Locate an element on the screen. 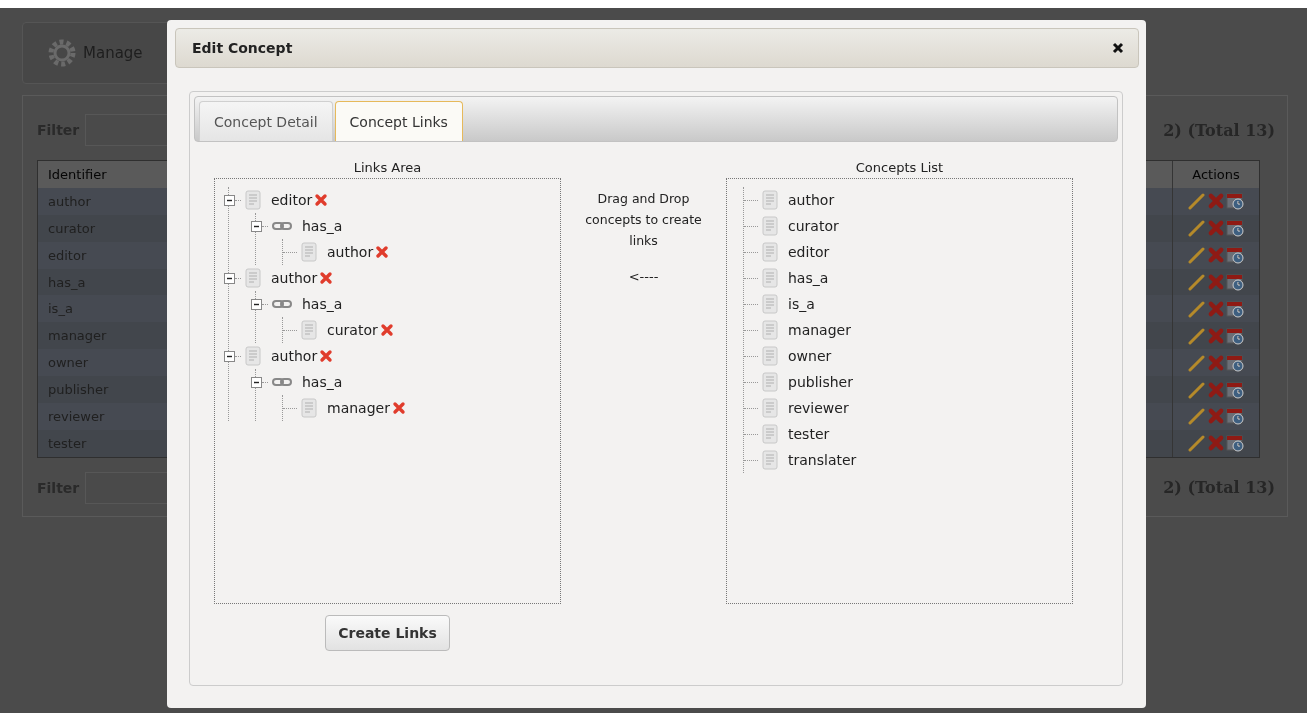 This screenshot has width=1307, height=713. concept-item: has_a is located at coordinates (808, 278).